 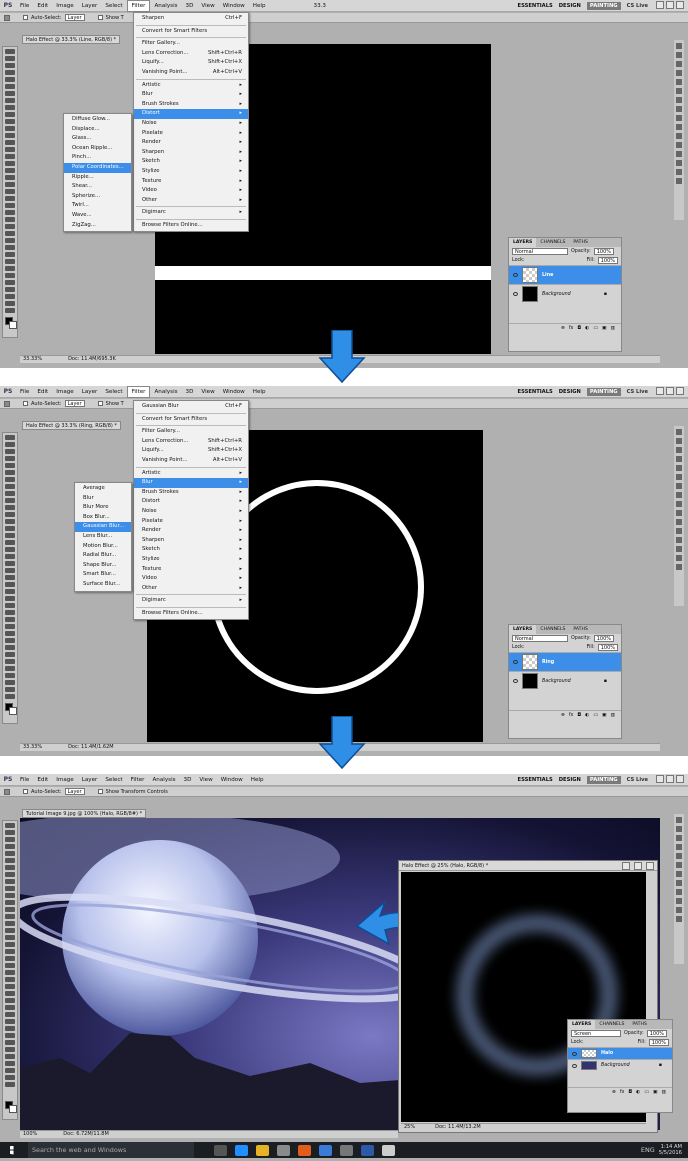 I want to click on auto-select-checkbox, so click(x=25, y=403).